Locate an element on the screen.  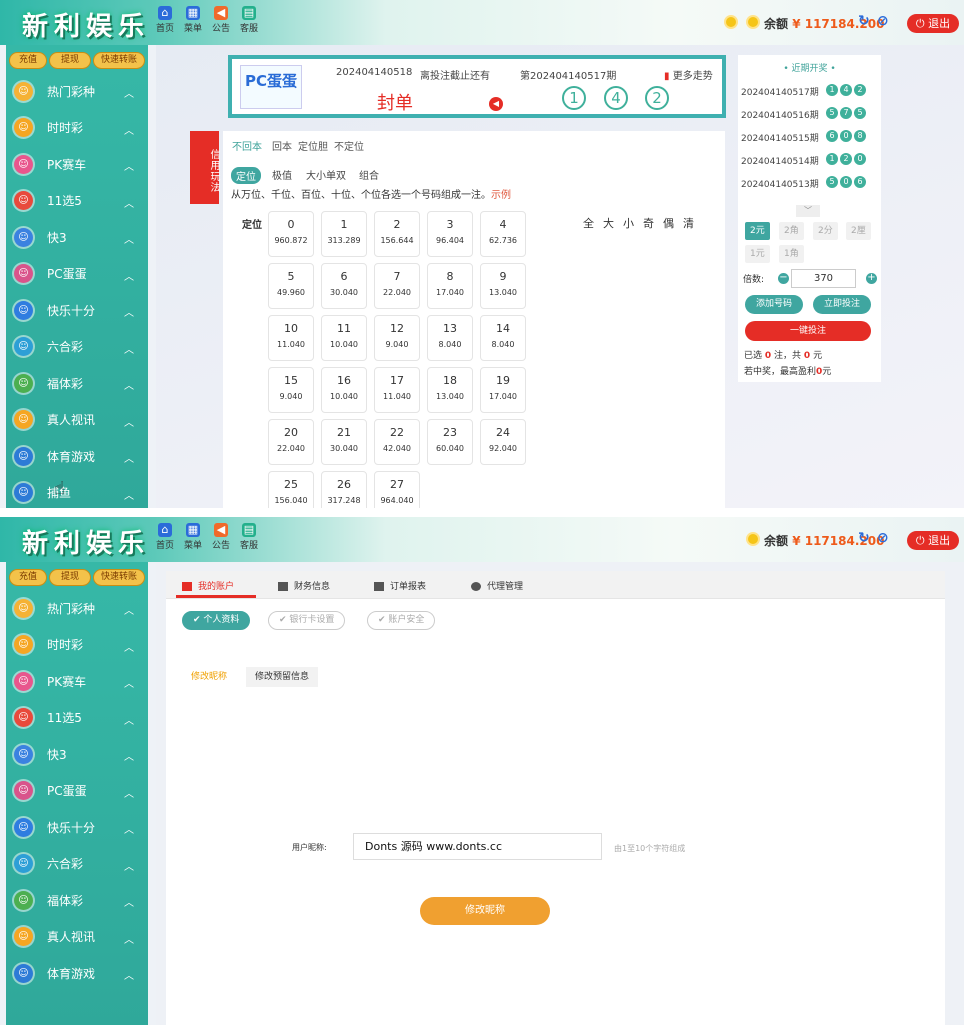
number-cell: 3 96.404 is located at coordinates (450, 234).